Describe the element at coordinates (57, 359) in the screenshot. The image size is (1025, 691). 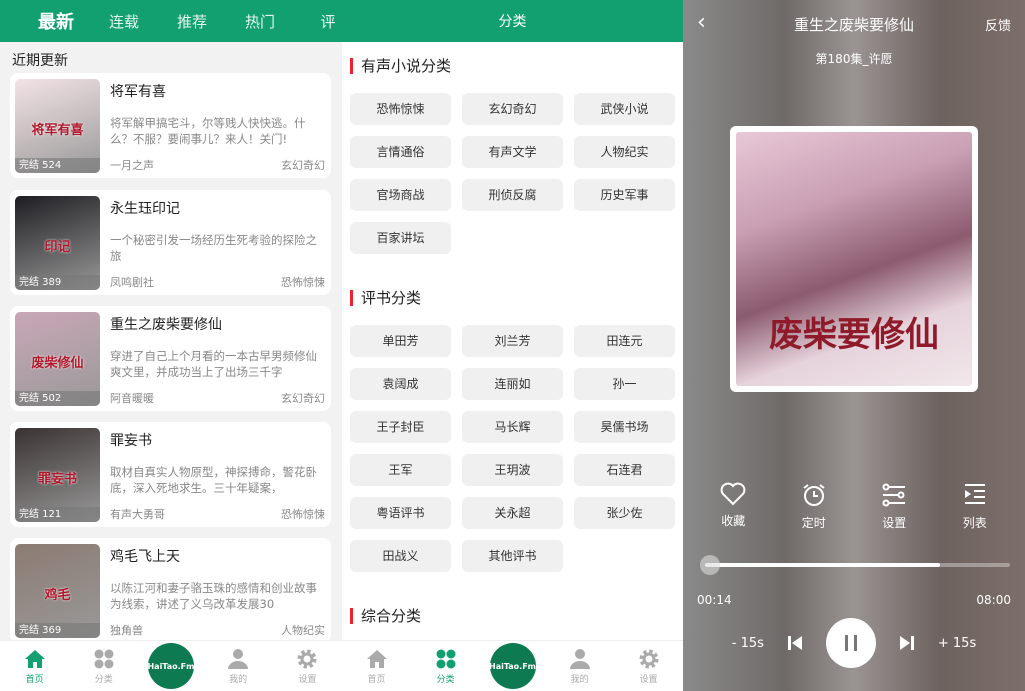
I see `book-cover: 废柴修仙 完结 502` at that location.